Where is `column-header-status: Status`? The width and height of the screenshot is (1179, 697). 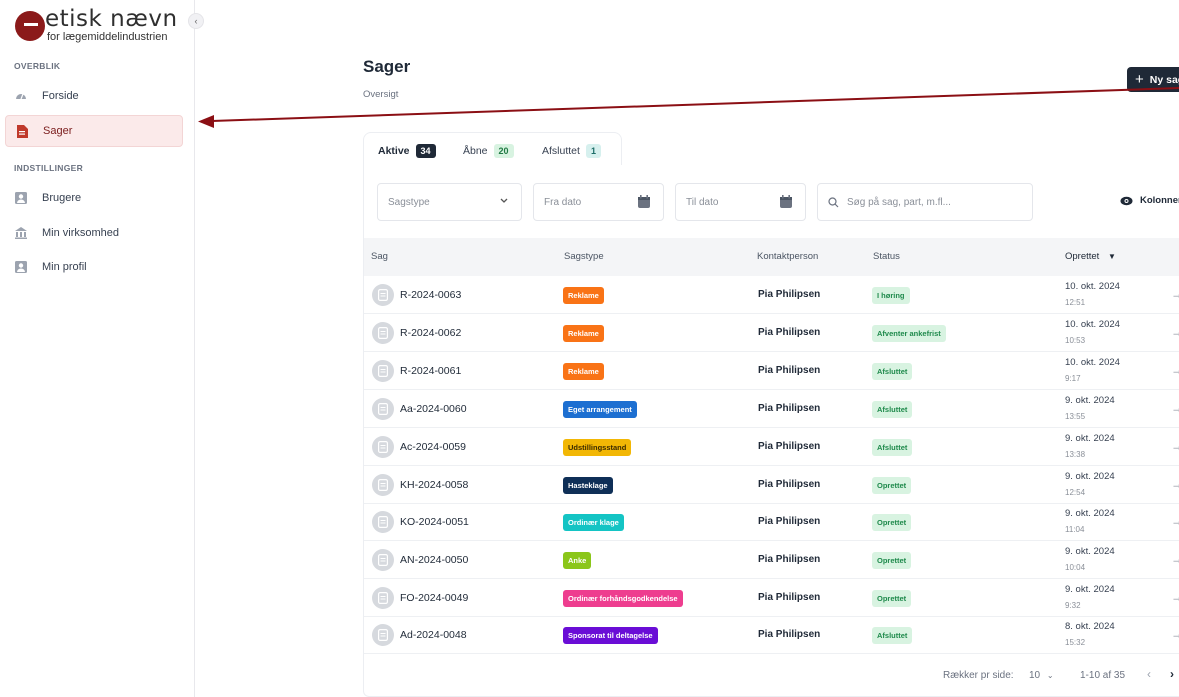 column-header-status: Status is located at coordinates (886, 256).